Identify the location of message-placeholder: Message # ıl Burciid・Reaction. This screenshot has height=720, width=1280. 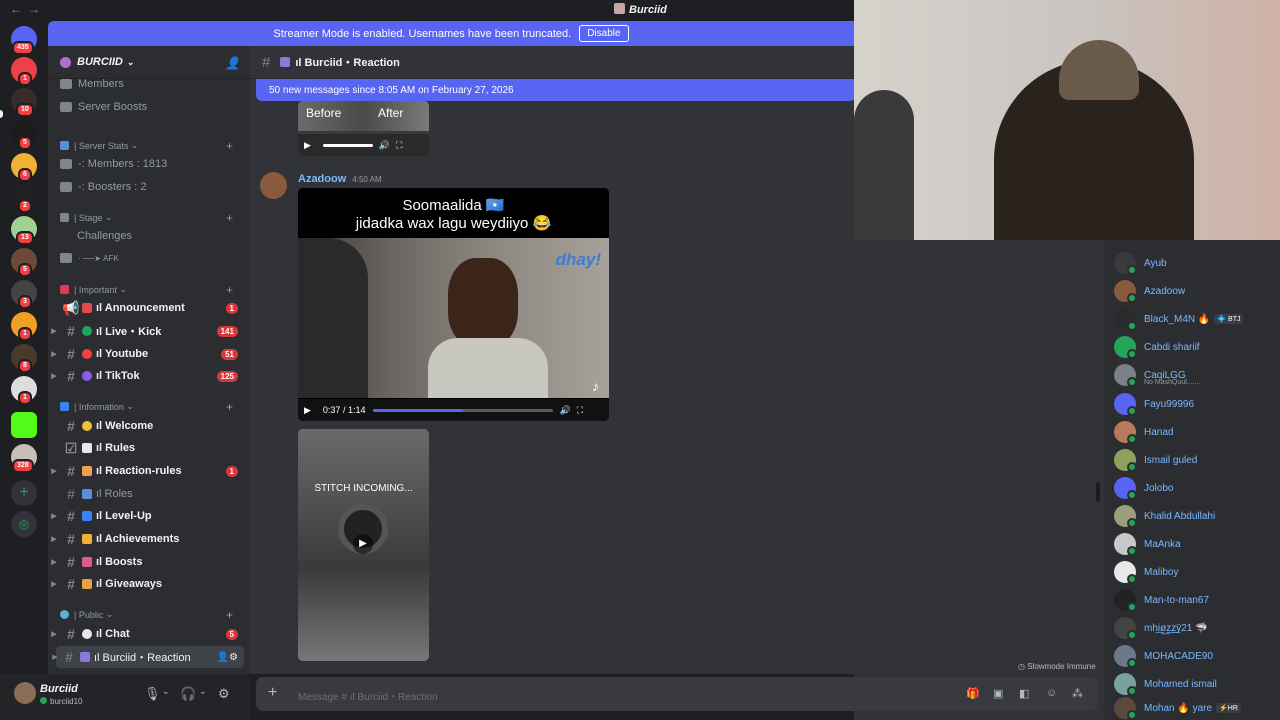
(368, 695).